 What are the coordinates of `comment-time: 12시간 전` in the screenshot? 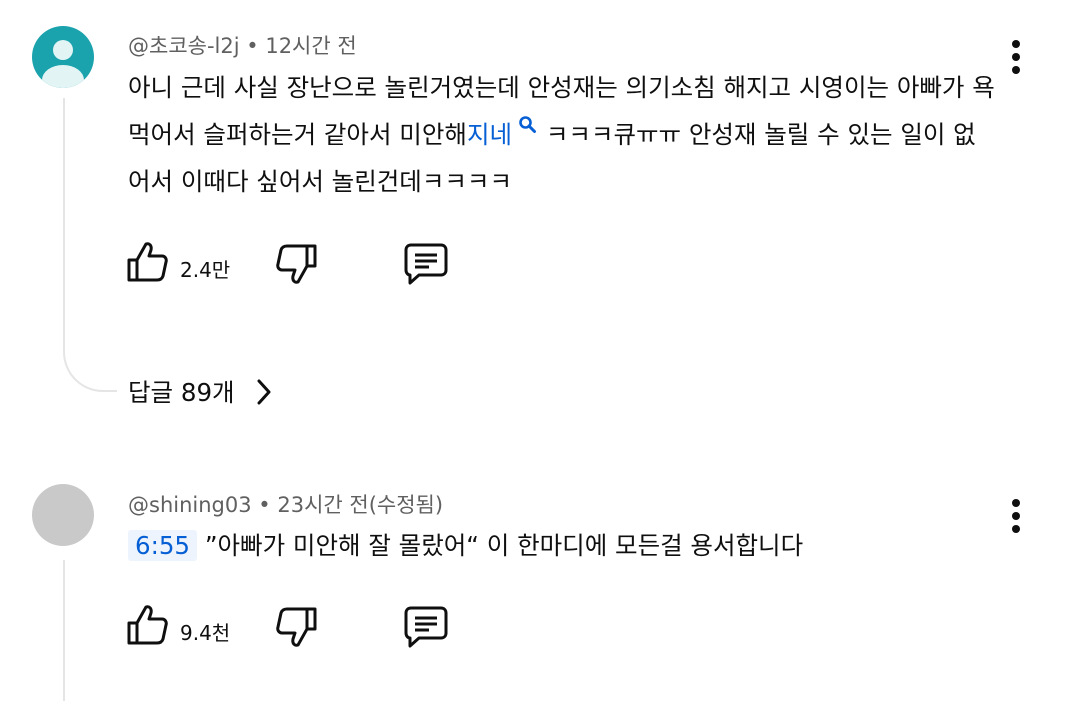 It's located at (311, 46).